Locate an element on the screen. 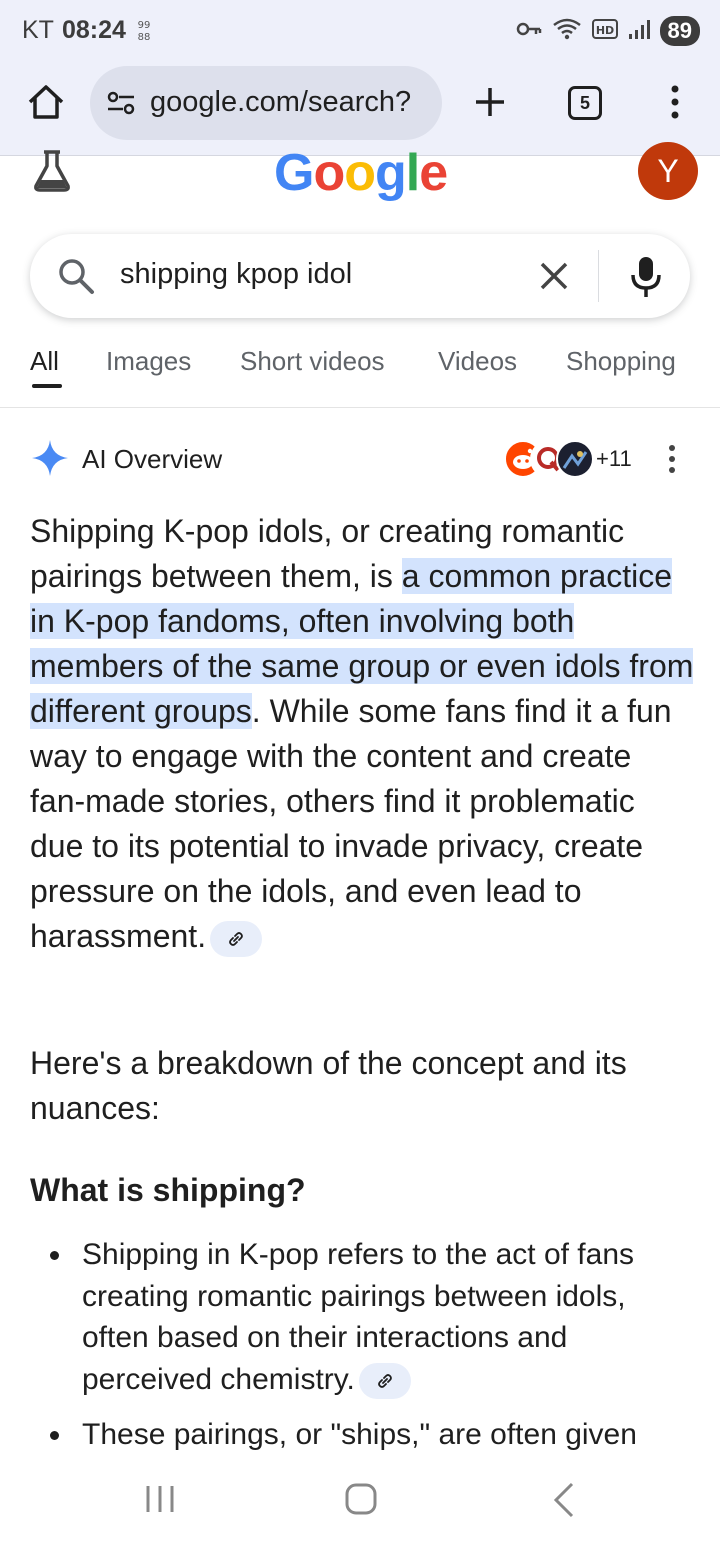 This screenshot has width=720, height=1544. browser-menu-button is located at coordinates (675, 102).